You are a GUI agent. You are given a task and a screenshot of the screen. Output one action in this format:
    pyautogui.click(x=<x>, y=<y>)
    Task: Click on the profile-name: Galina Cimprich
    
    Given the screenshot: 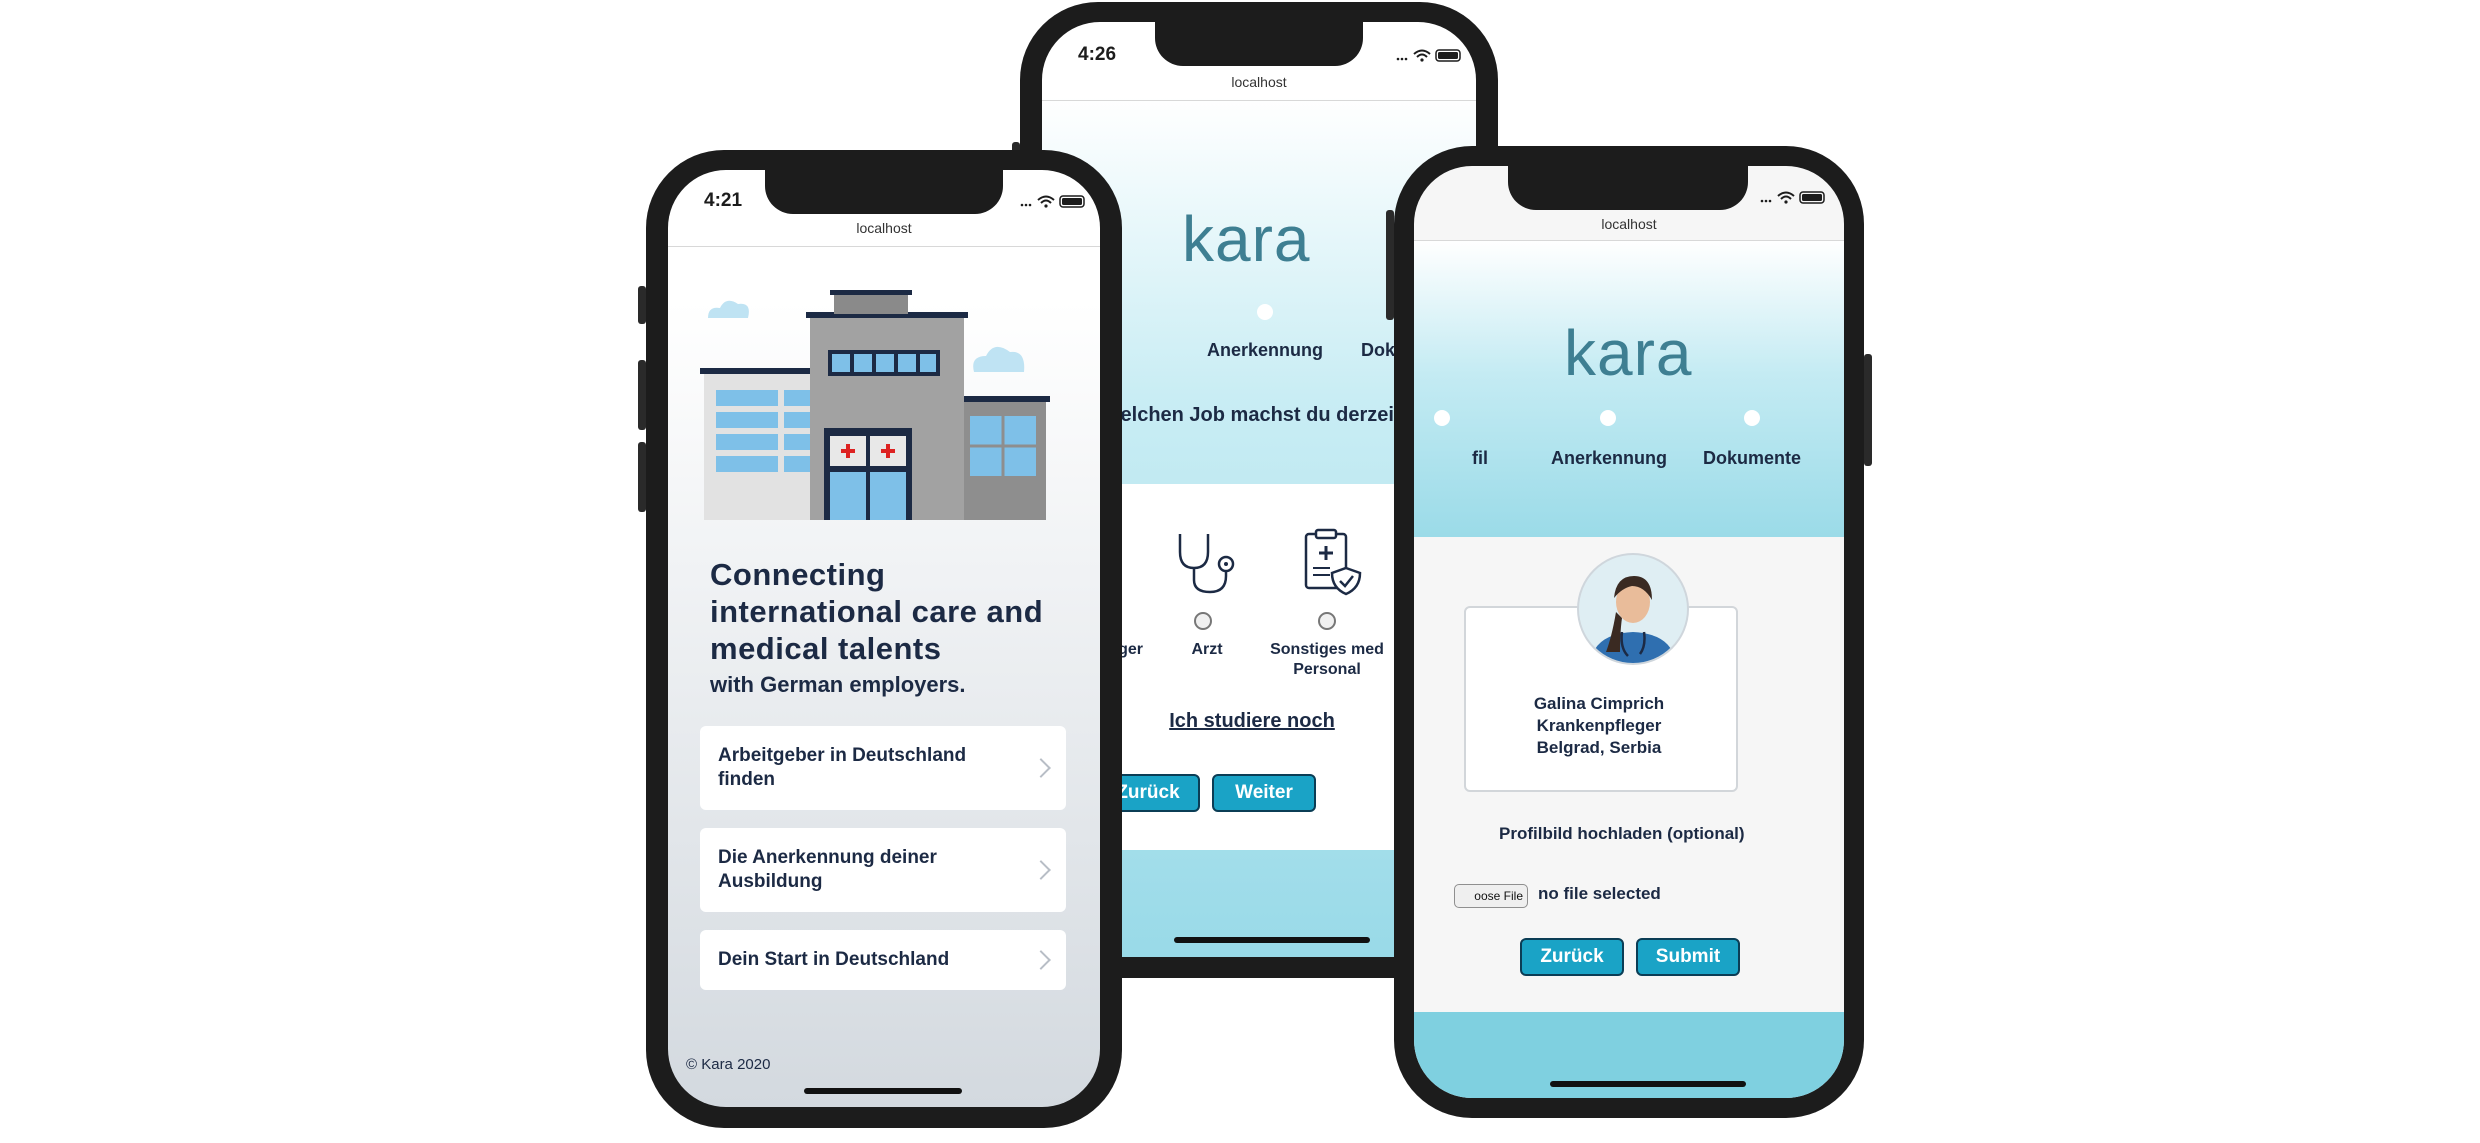 What is the action you would take?
    pyautogui.click(x=1599, y=703)
    